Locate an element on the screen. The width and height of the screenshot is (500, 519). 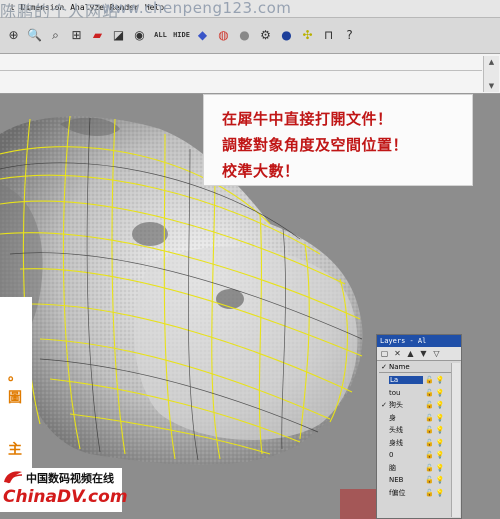
filter-icon: ▽ is located at coordinates (436, 353).